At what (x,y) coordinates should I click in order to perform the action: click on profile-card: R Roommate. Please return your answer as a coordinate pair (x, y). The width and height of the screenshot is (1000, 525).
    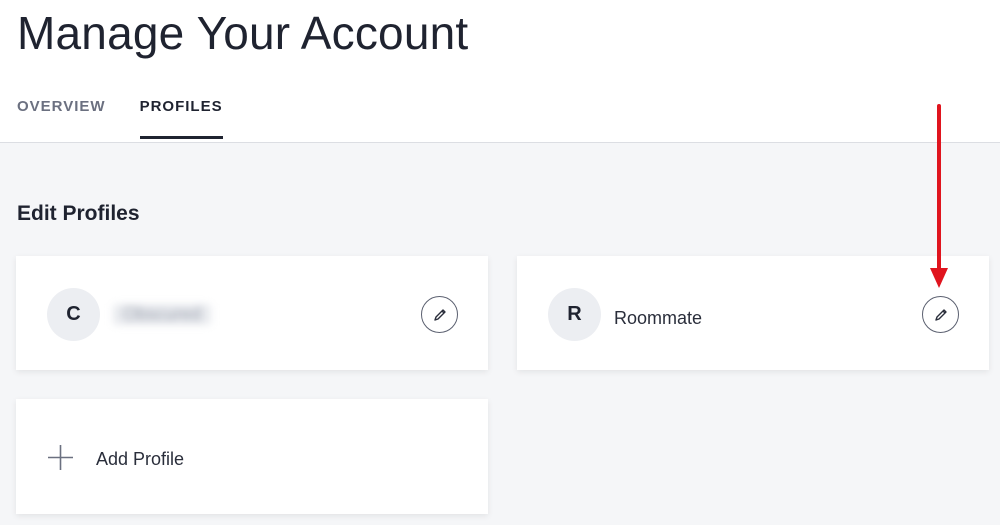
    Looking at the image, I should click on (753, 313).